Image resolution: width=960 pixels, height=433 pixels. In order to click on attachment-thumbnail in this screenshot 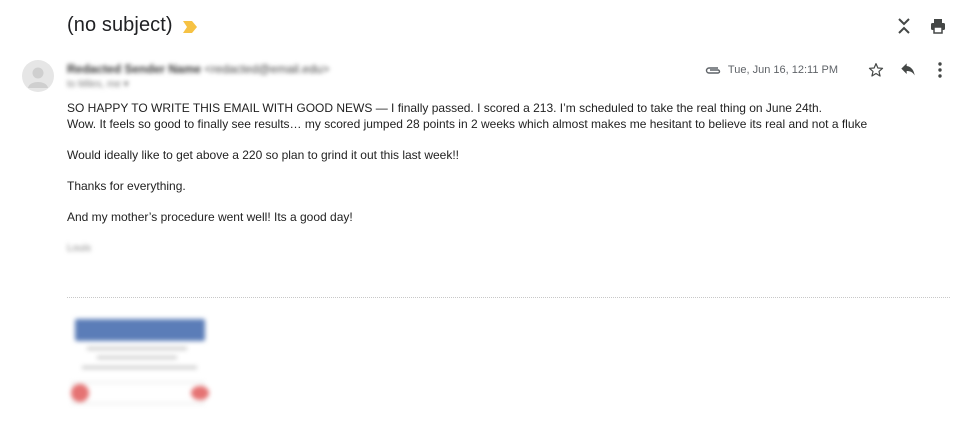, I will do `click(139, 361)`.